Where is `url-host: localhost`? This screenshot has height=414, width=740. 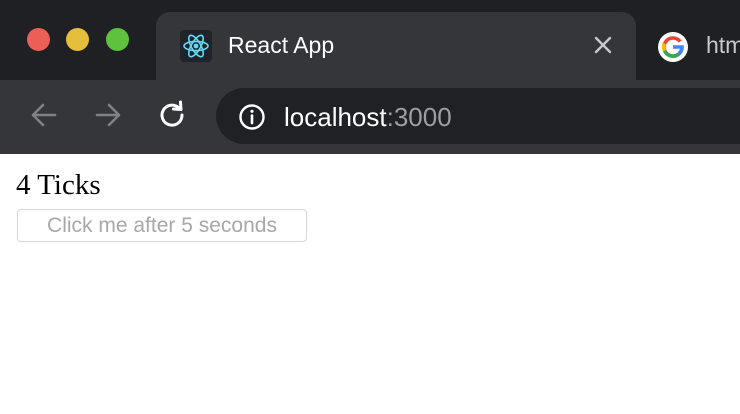 url-host: localhost is located at coordinates (335, 117).